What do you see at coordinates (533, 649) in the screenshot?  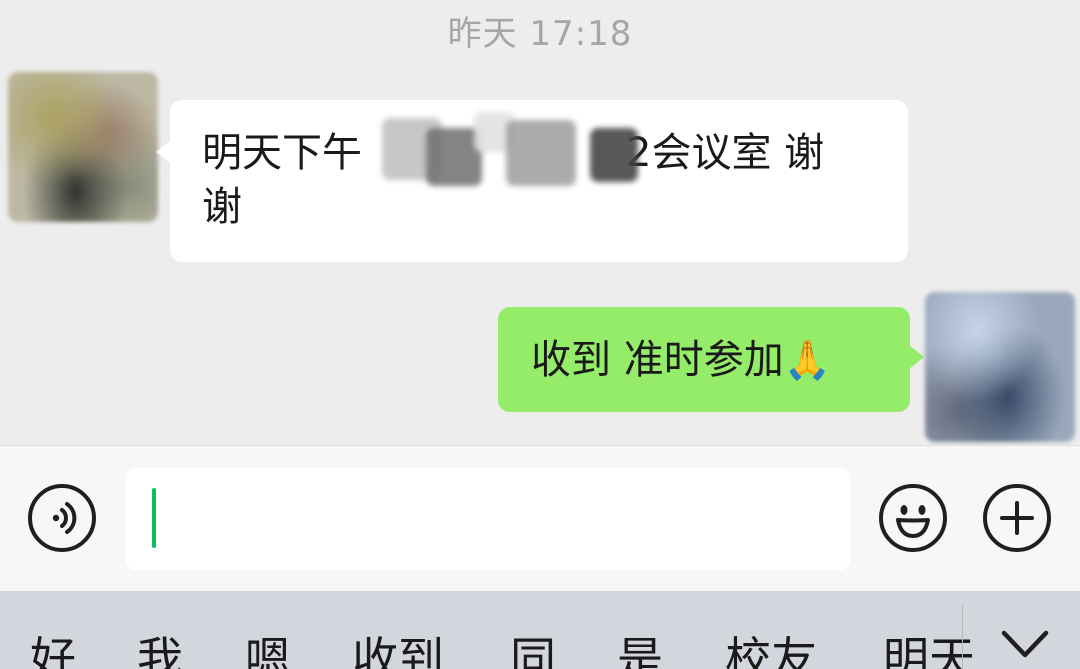 I see `suggestion-item: 同` at bounding box center [533, 649].